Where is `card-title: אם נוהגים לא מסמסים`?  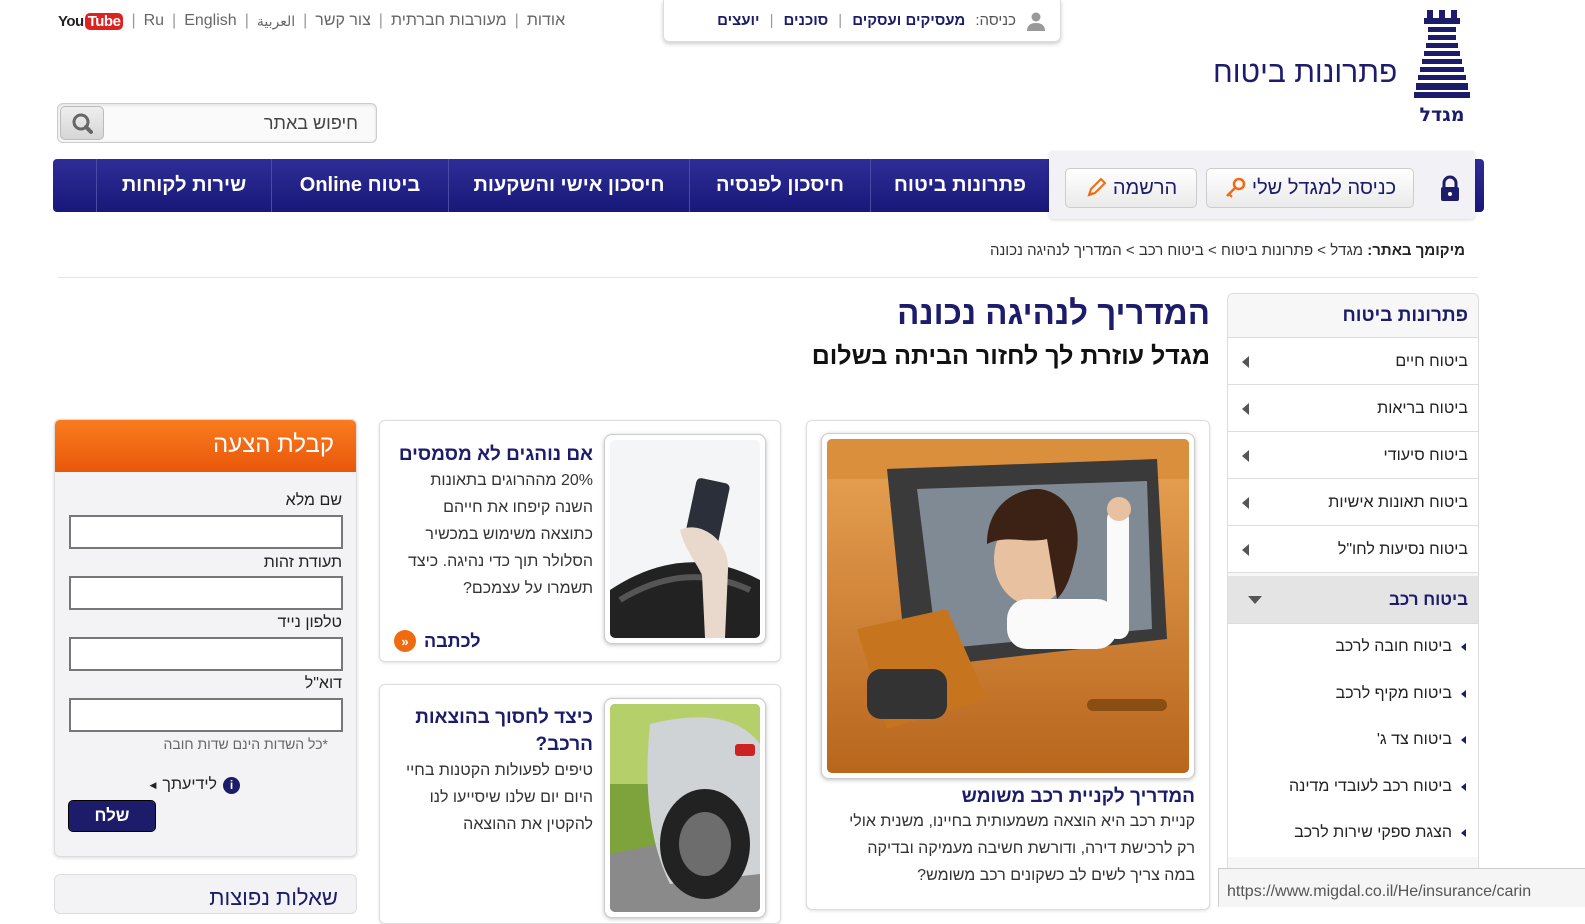
card-title: אם נוהגים לא מסמסים is located at coordinates (496, 454).